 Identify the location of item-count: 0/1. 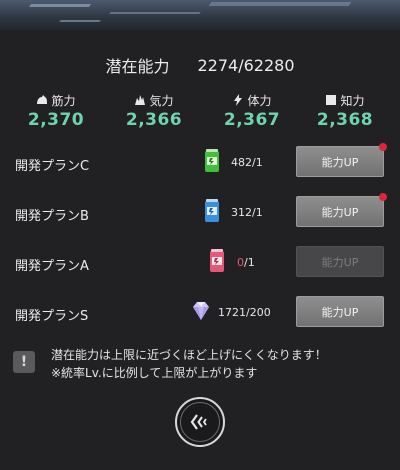
(246, 262).